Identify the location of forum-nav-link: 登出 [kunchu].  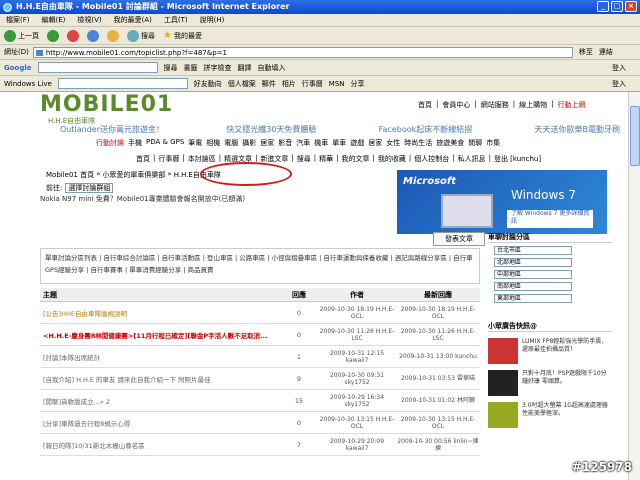
(517, 159).